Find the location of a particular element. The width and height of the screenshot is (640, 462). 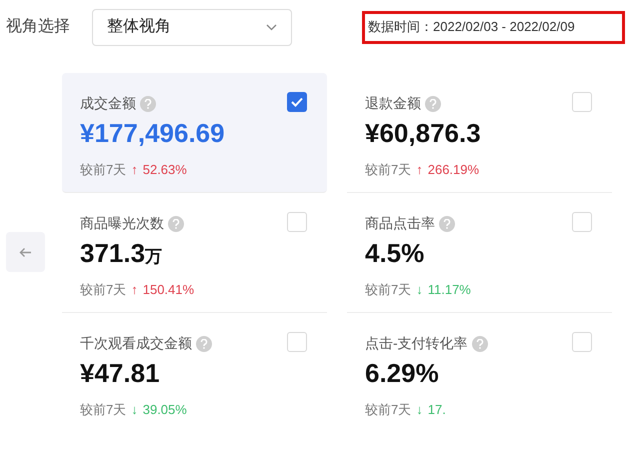

metric-label: 点击-支付转化率 is located at coordinates (416, 343).